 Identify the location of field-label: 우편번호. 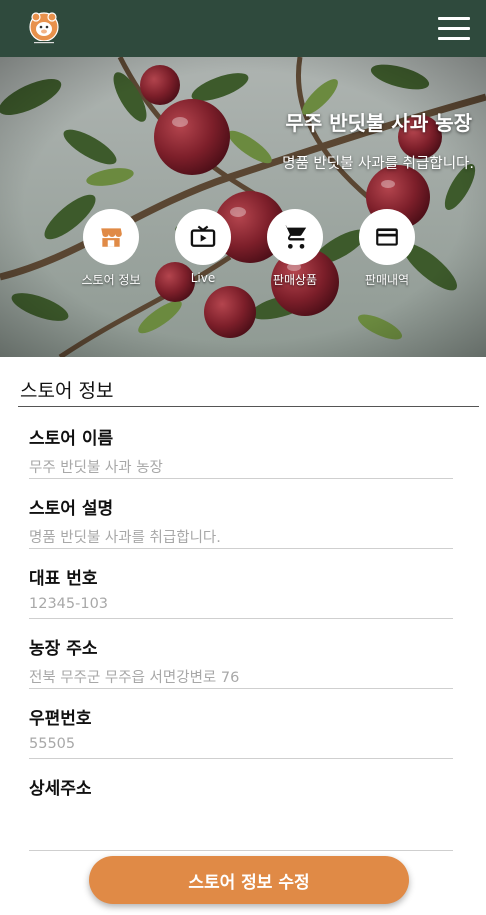
(60, 719).